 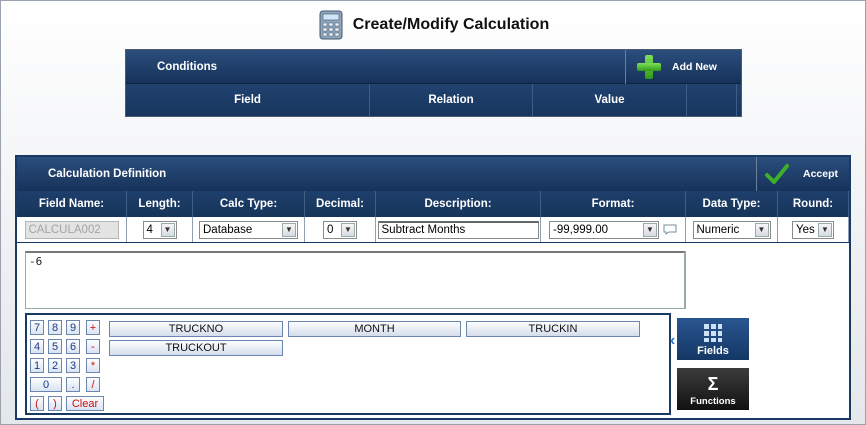 I want to click on field-button-truckin: TRUCKIN, so click(x=553, y=329).